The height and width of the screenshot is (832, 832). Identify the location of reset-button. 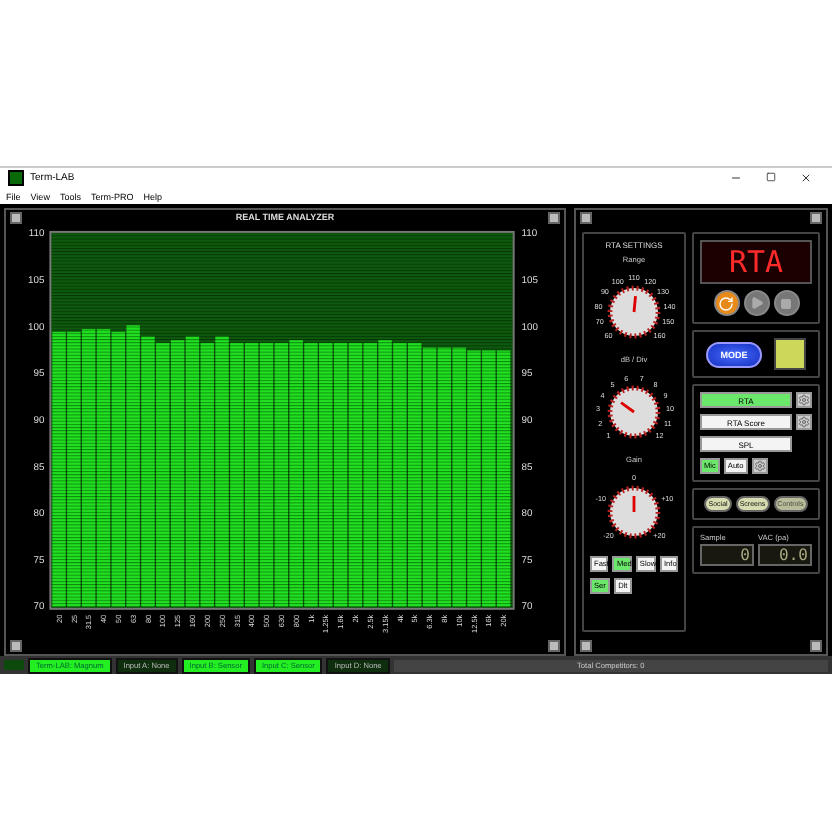
(726, 303).